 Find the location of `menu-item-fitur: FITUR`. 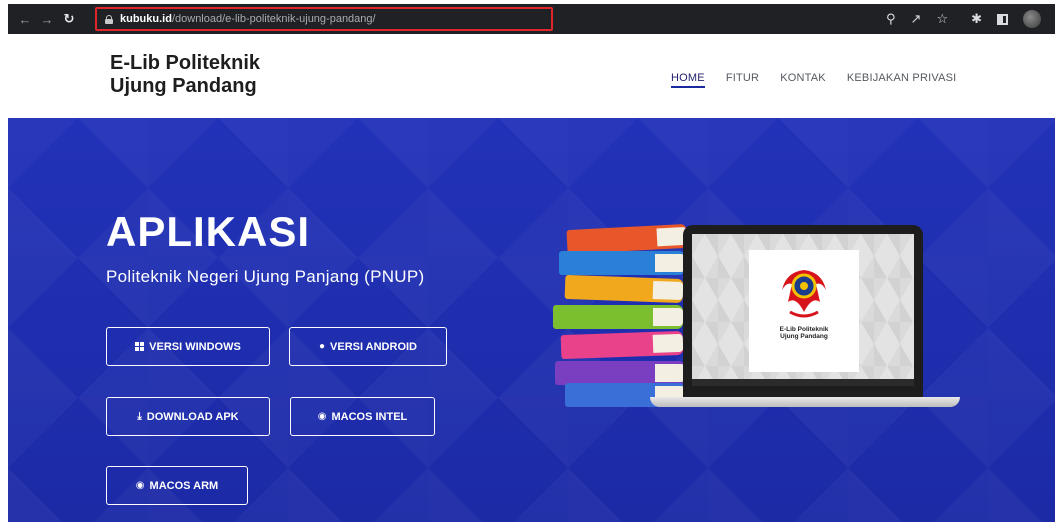

menu-item-fitur: FITUR is located at coordinates (742, 78).